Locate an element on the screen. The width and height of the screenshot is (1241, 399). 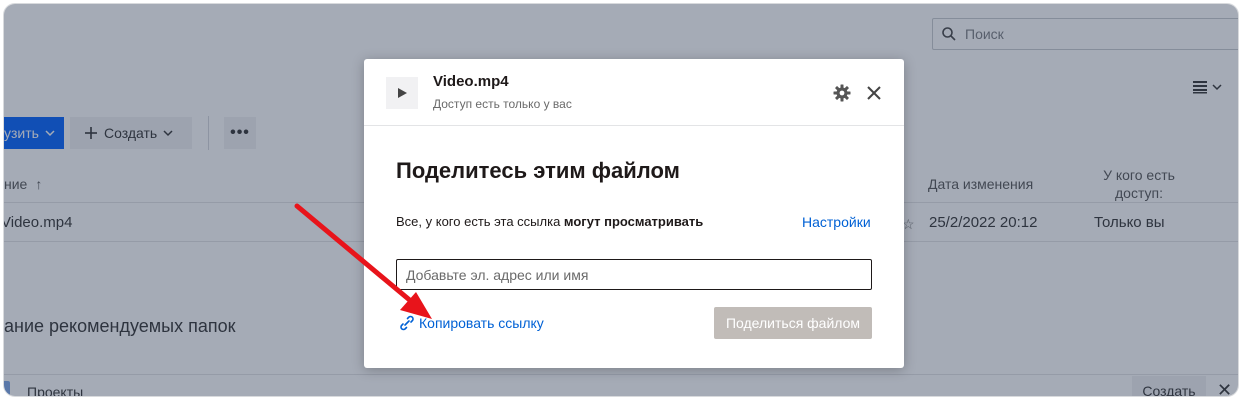
dialog-divider is located at coordinates (634, 125).